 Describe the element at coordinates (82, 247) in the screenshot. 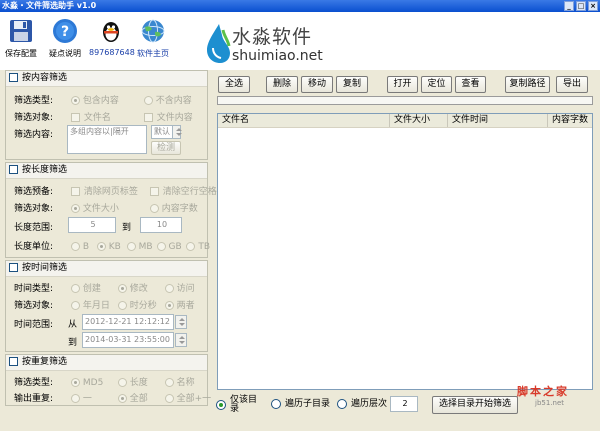

I see `unit-b-radio: B` at that location.